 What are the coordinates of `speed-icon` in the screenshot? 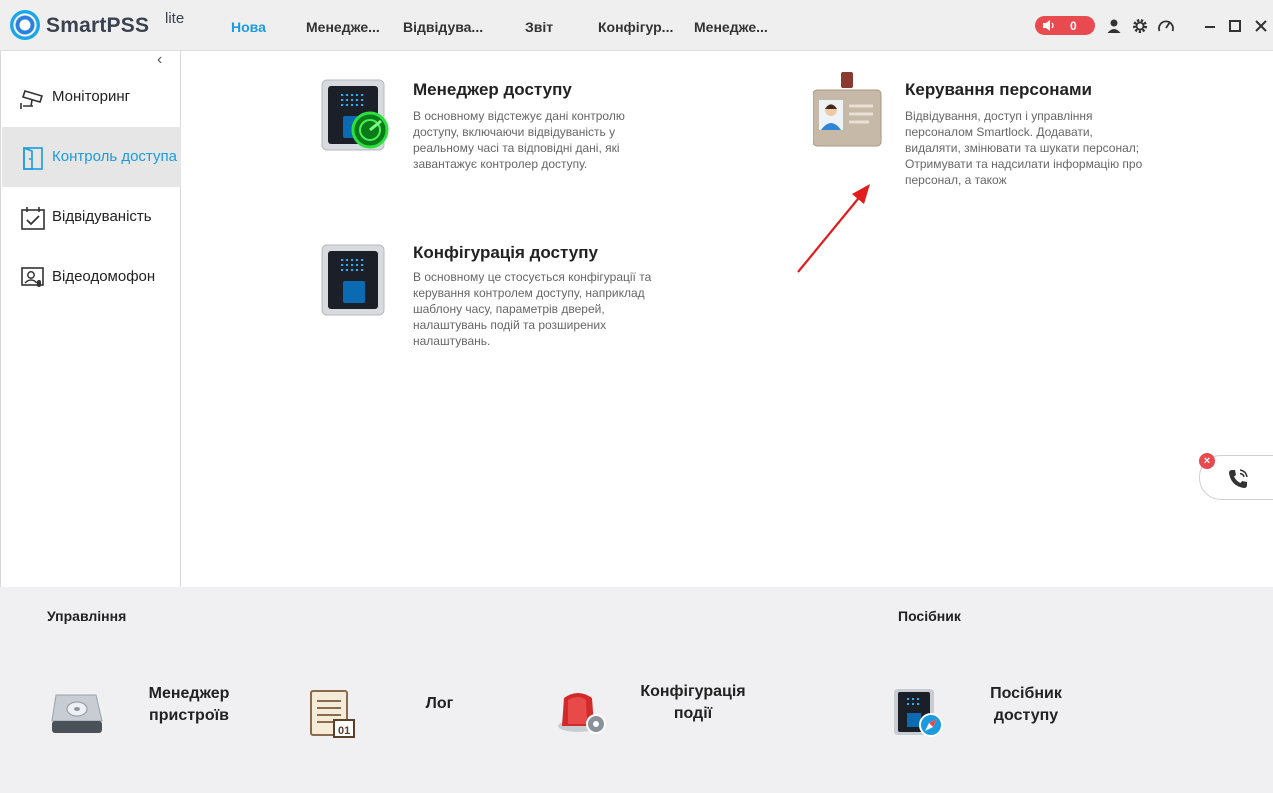 It's located at (1166, 26).